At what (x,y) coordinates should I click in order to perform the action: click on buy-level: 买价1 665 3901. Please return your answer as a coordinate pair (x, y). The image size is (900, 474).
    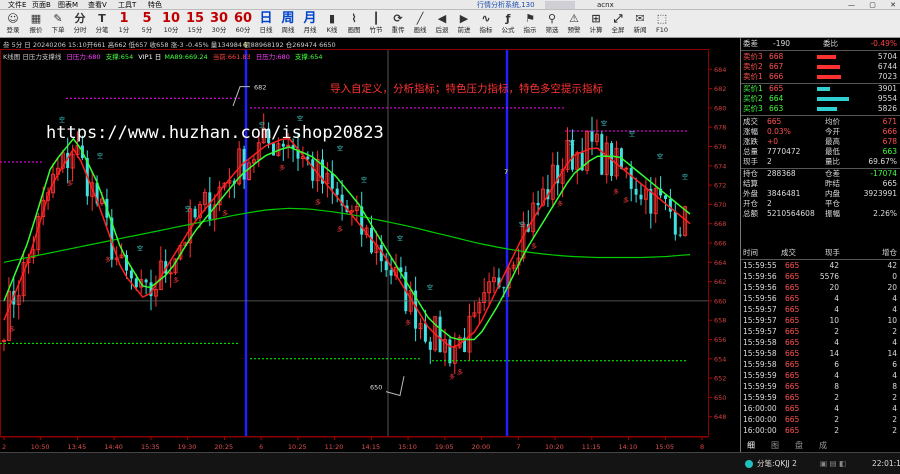
    Looking at the image, I should click on (820, 89).